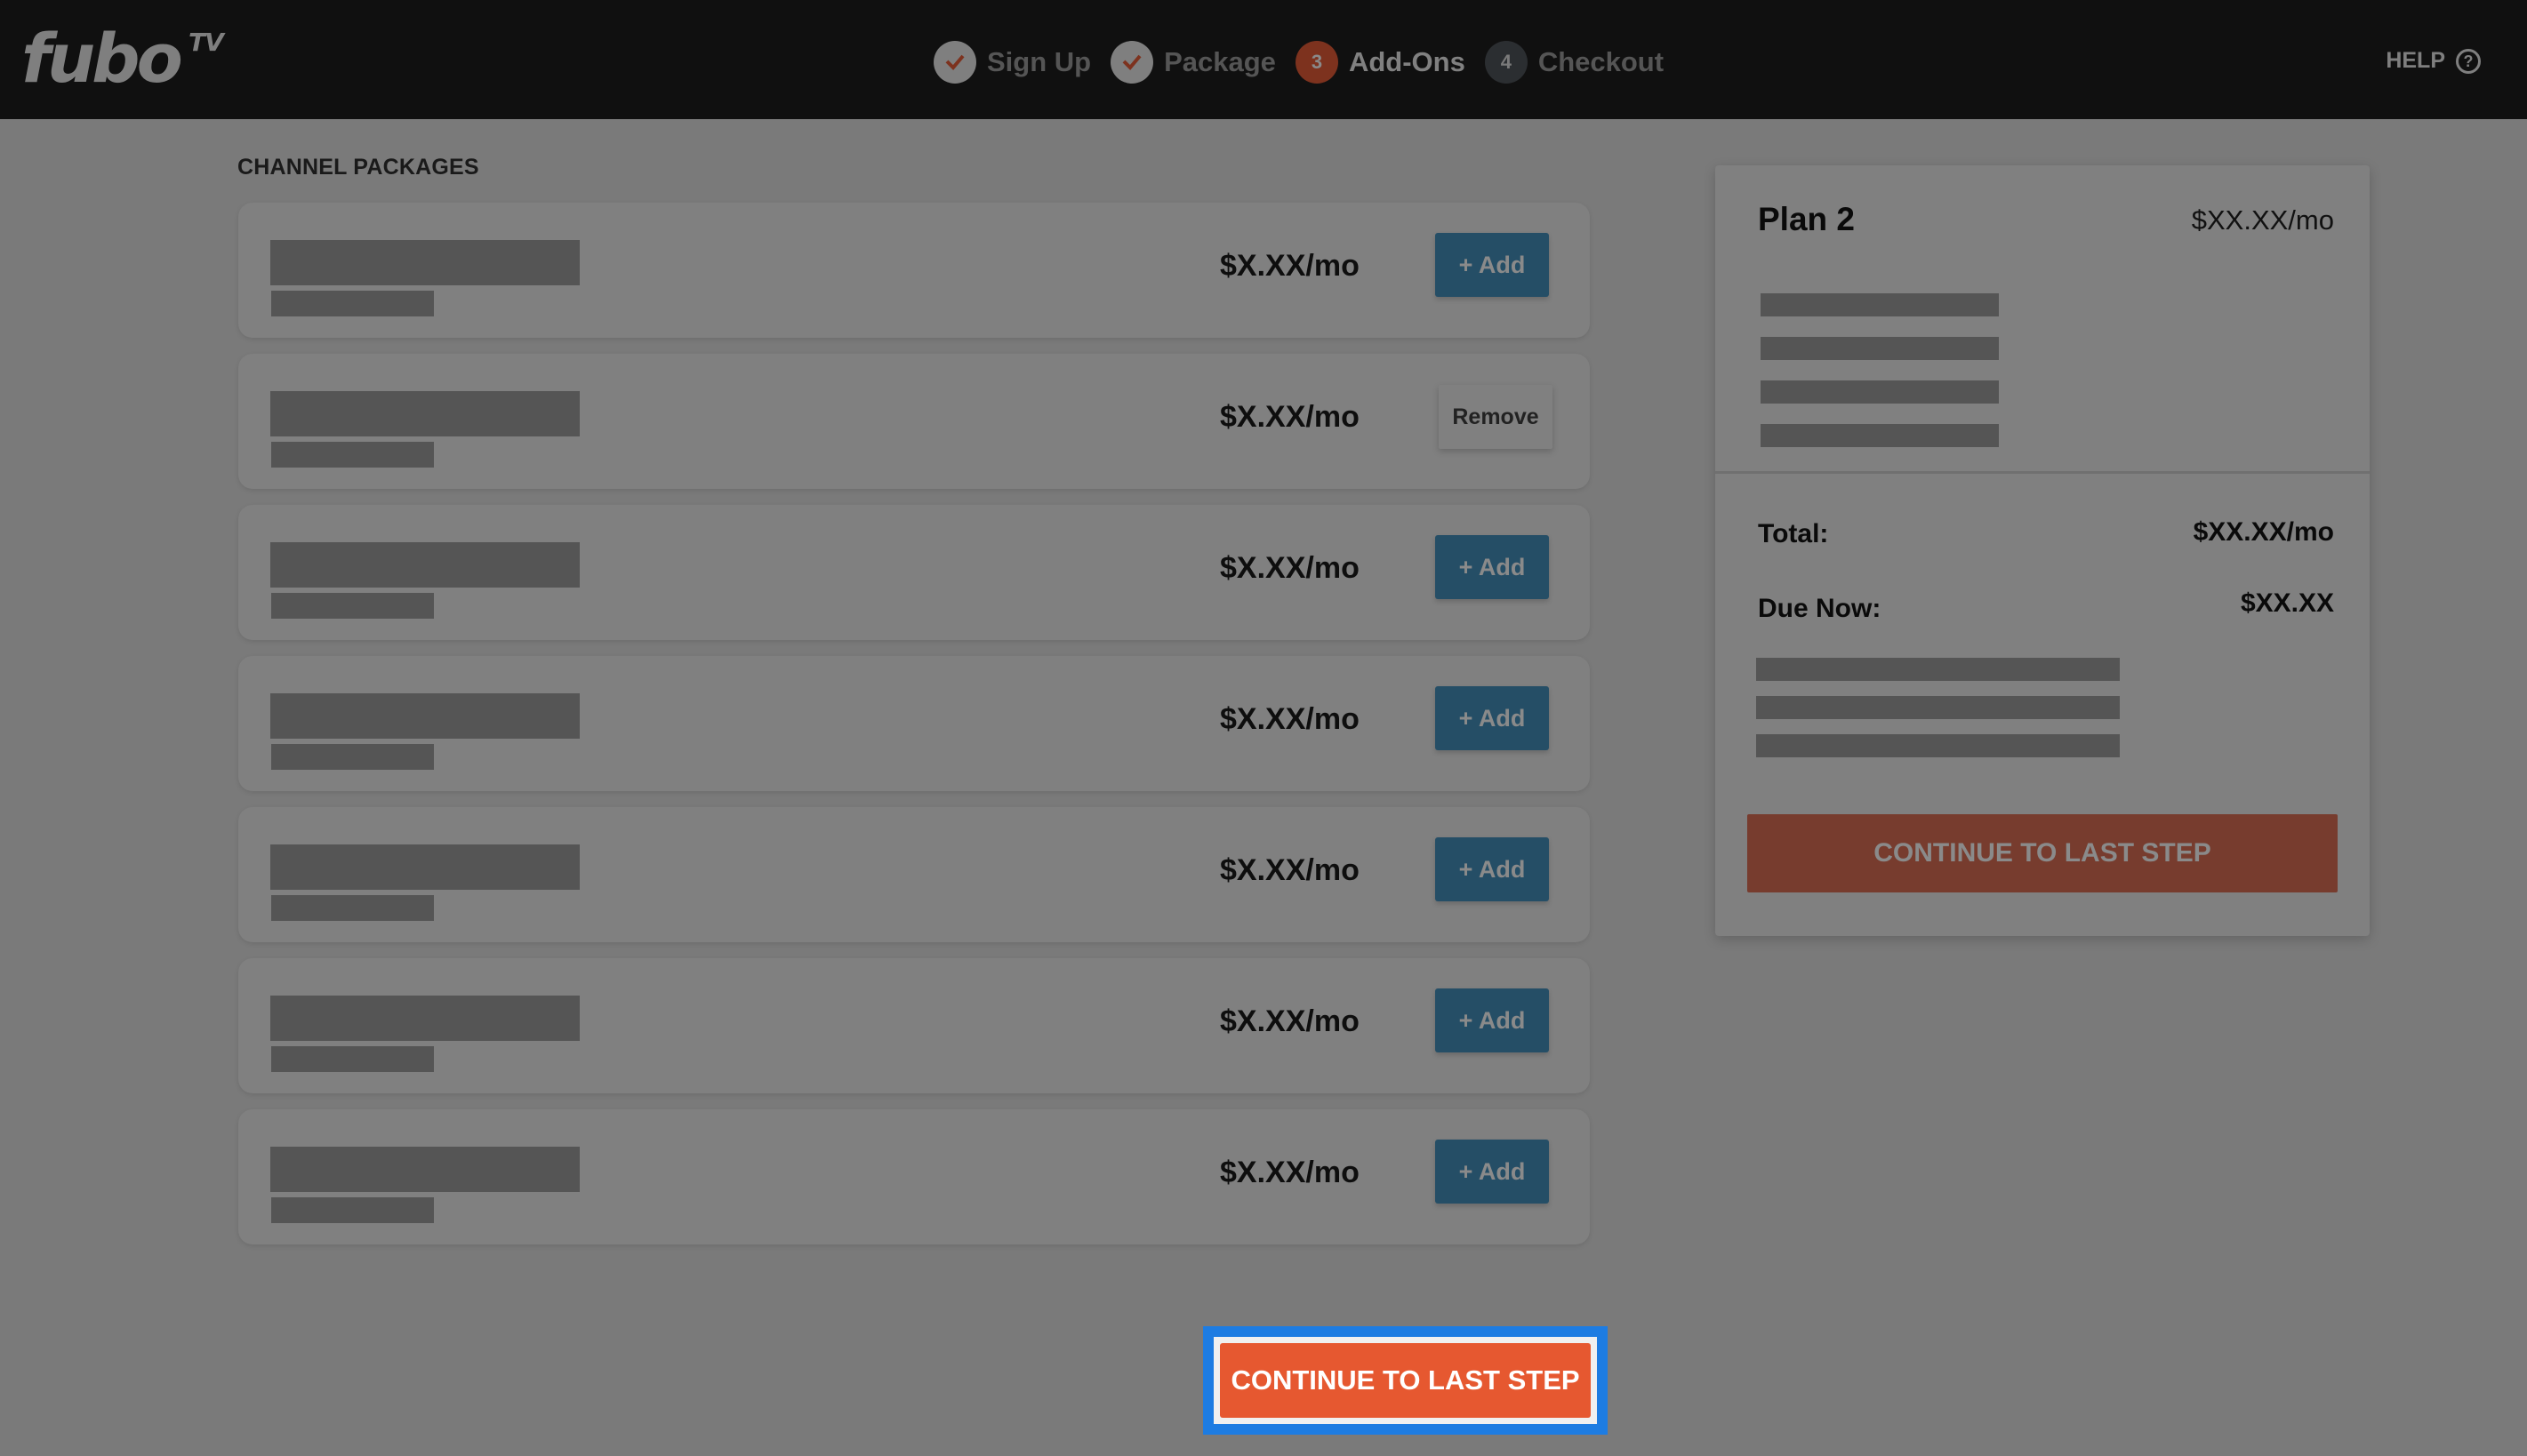  Describe the element at coordinates (206, 42) in the screenshot. I see `logo-tv-superscript: TV` at that location.